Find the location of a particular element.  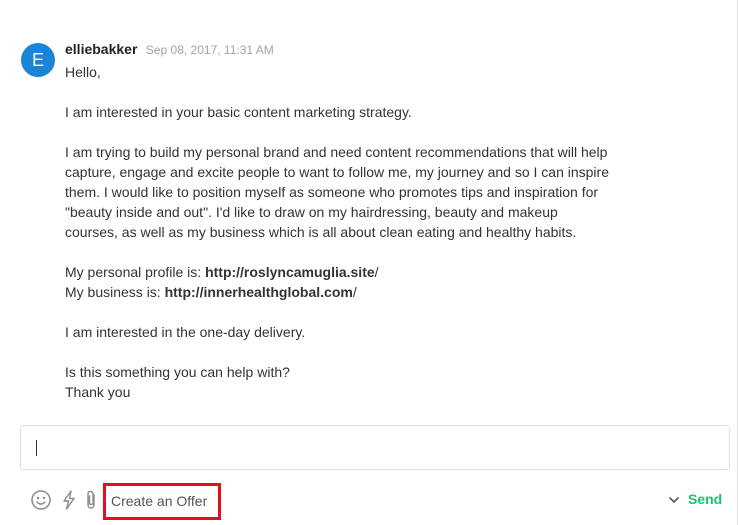

business-label: My business is: is located at coordinates (115, 292).